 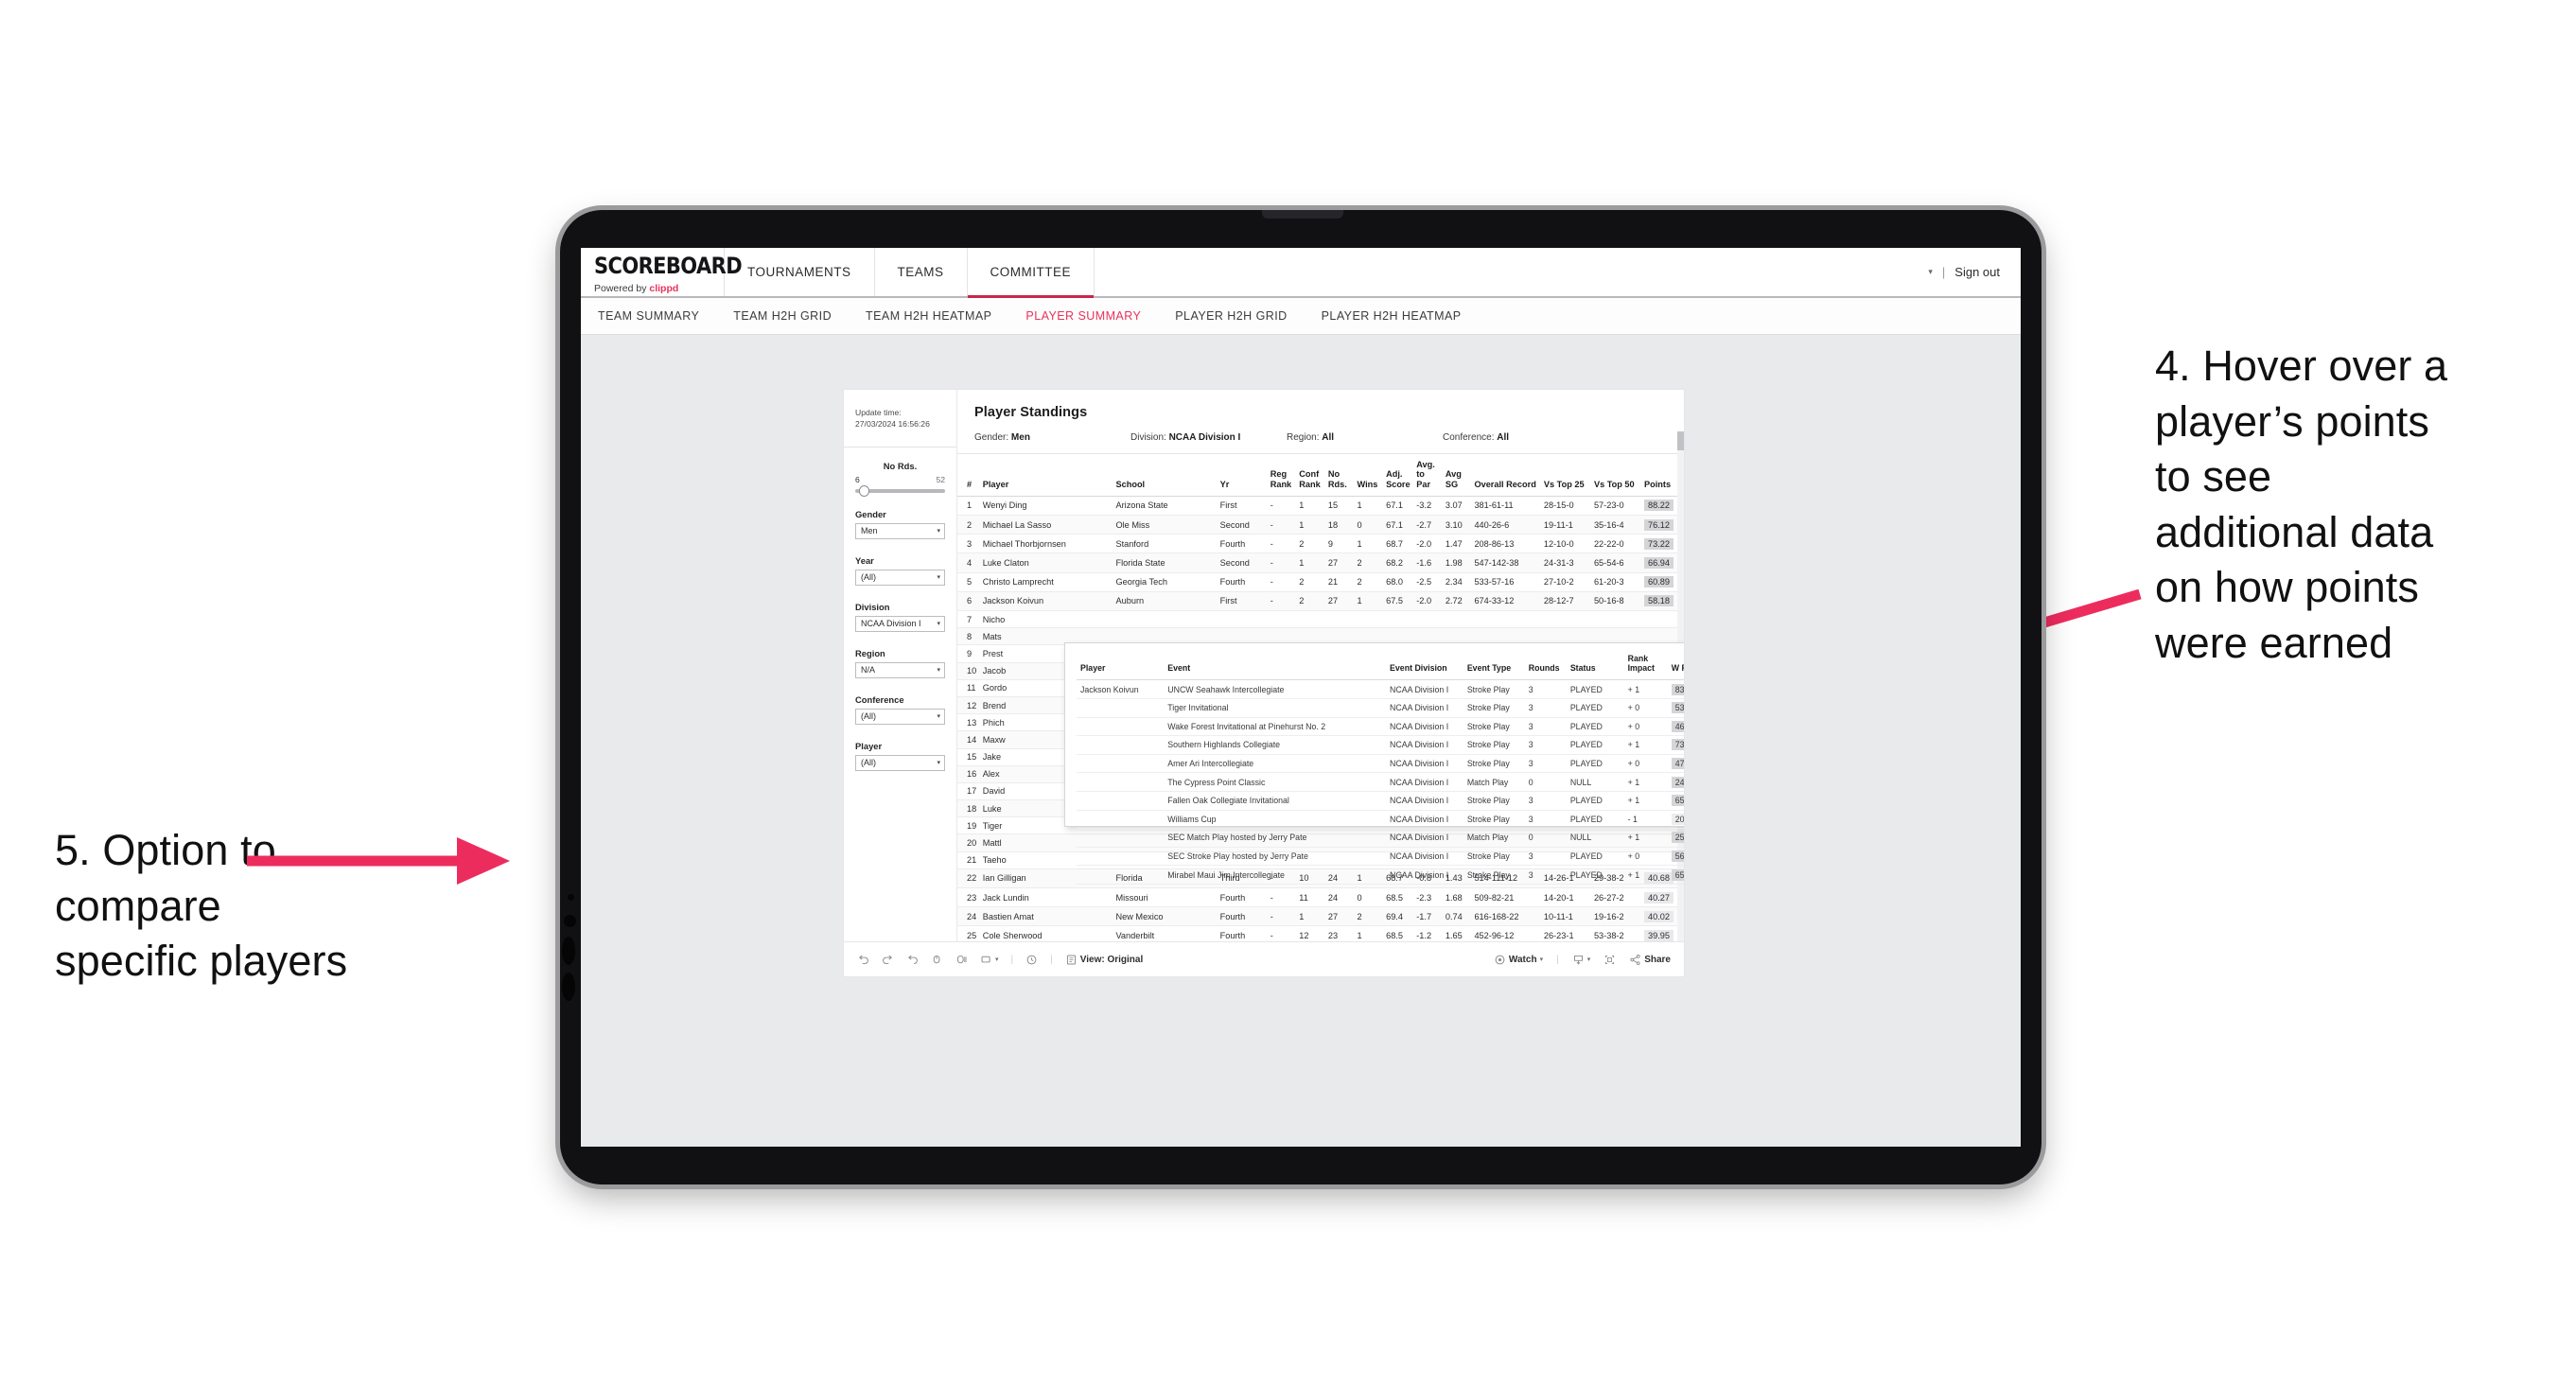 I want to click on cell-conf-rank: 1, so click(x=1311, y=506).